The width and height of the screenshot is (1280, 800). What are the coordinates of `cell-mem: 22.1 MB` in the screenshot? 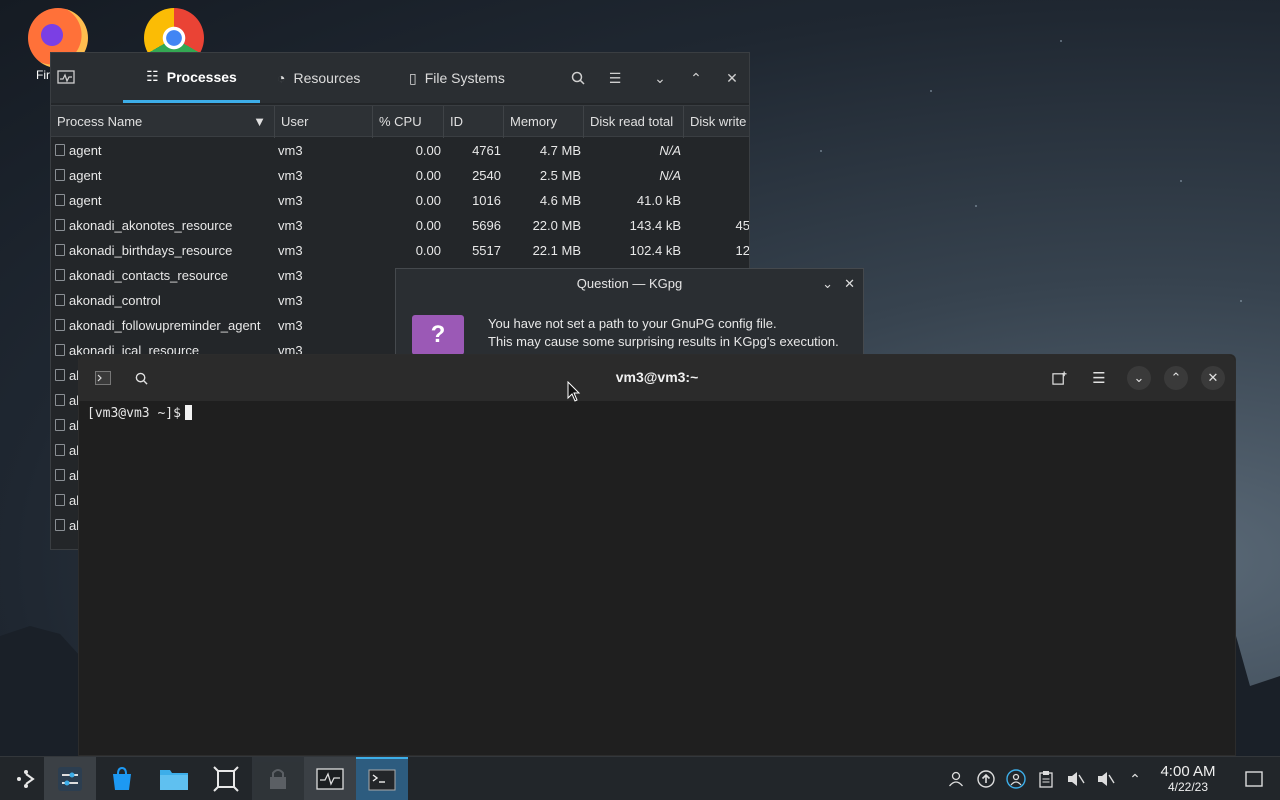 It's located at (556, 250).